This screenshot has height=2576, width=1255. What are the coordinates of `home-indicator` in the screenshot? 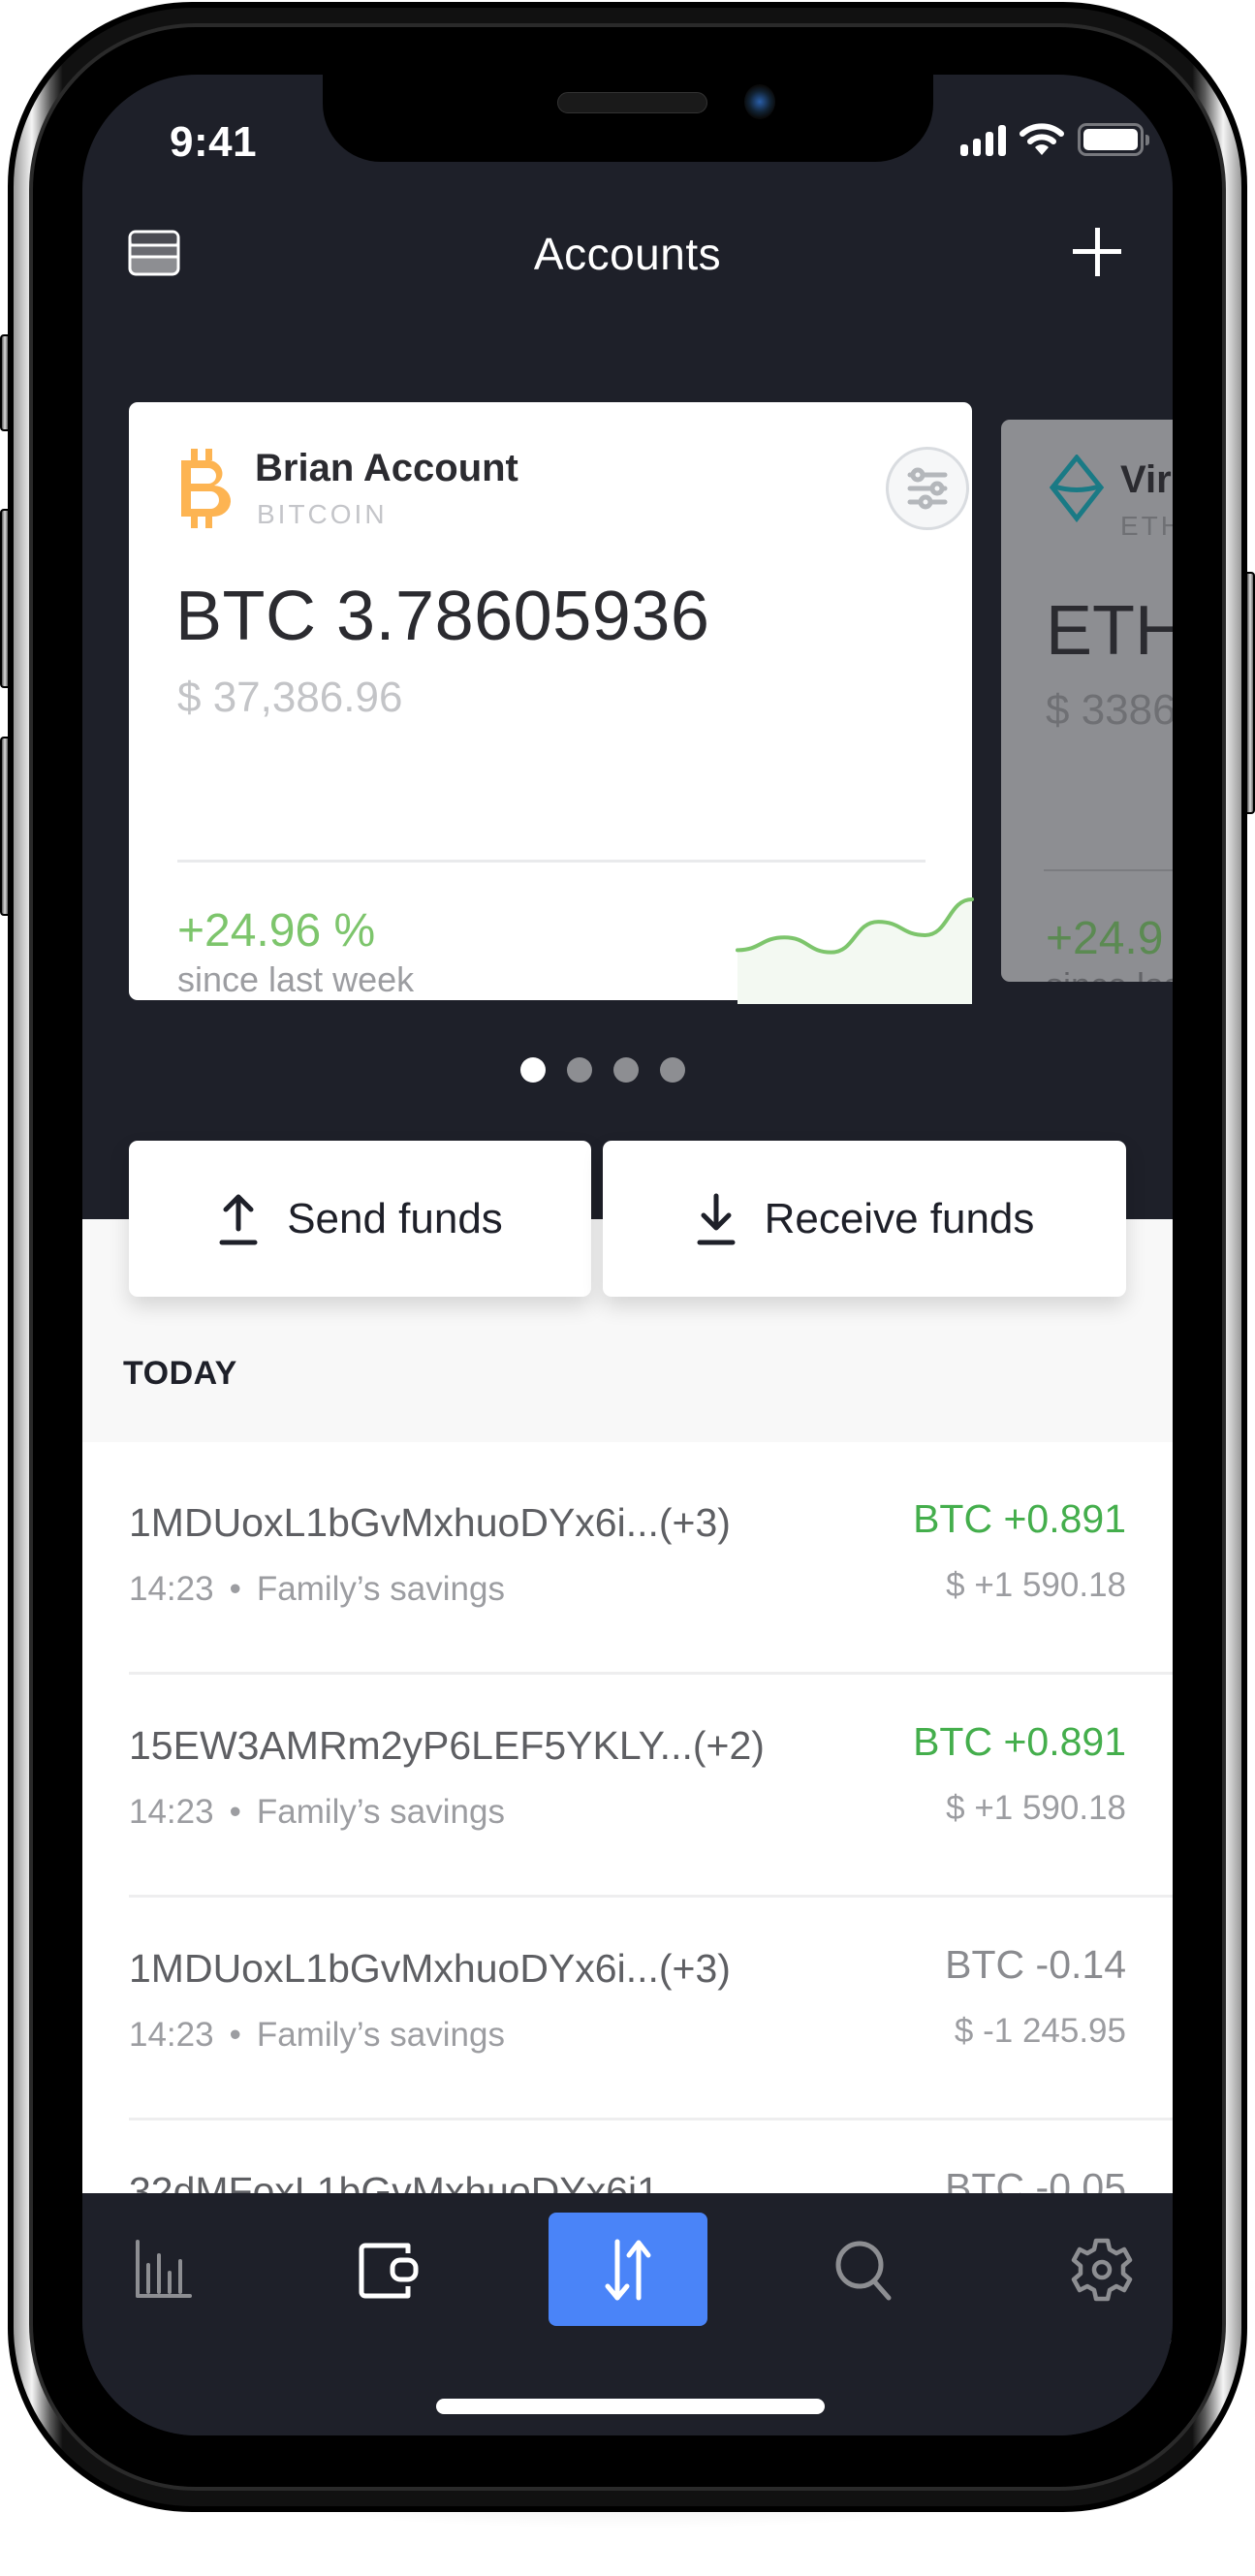 It's located at (630, 2406).